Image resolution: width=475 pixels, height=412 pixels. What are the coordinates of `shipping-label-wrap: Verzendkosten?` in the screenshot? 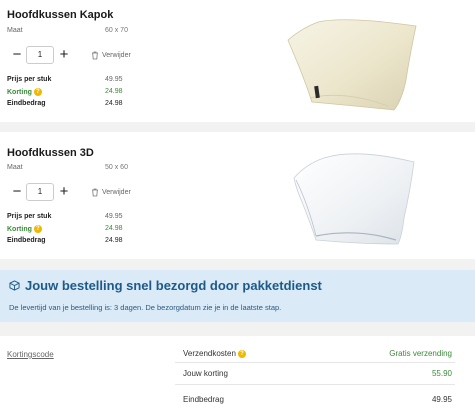 It's located at (214, 353).